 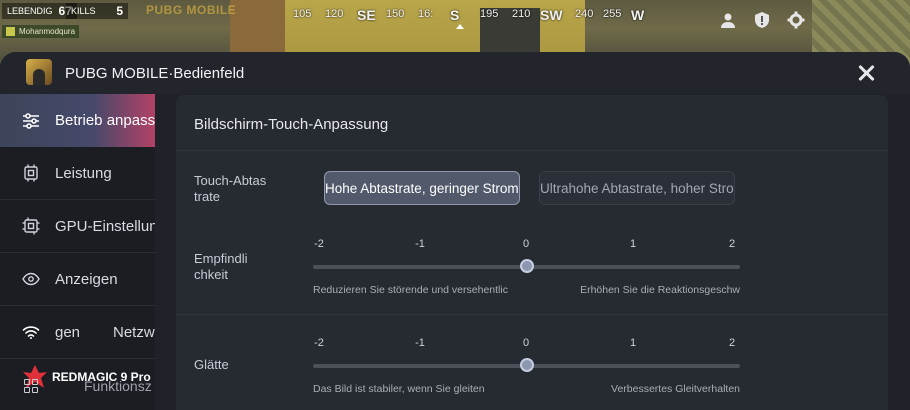 What do you see at coordinates (291, 124) in the screenshot?
I see `section-title: Bildschirm-Touch-Anpassung` at bounding box center [291, 124].